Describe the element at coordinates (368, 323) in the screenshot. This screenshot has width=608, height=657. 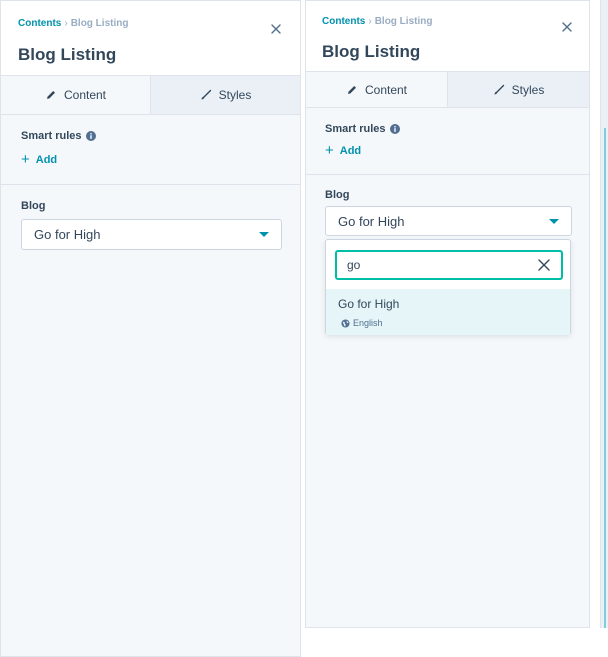
I see `option-language-label: English` at that location.